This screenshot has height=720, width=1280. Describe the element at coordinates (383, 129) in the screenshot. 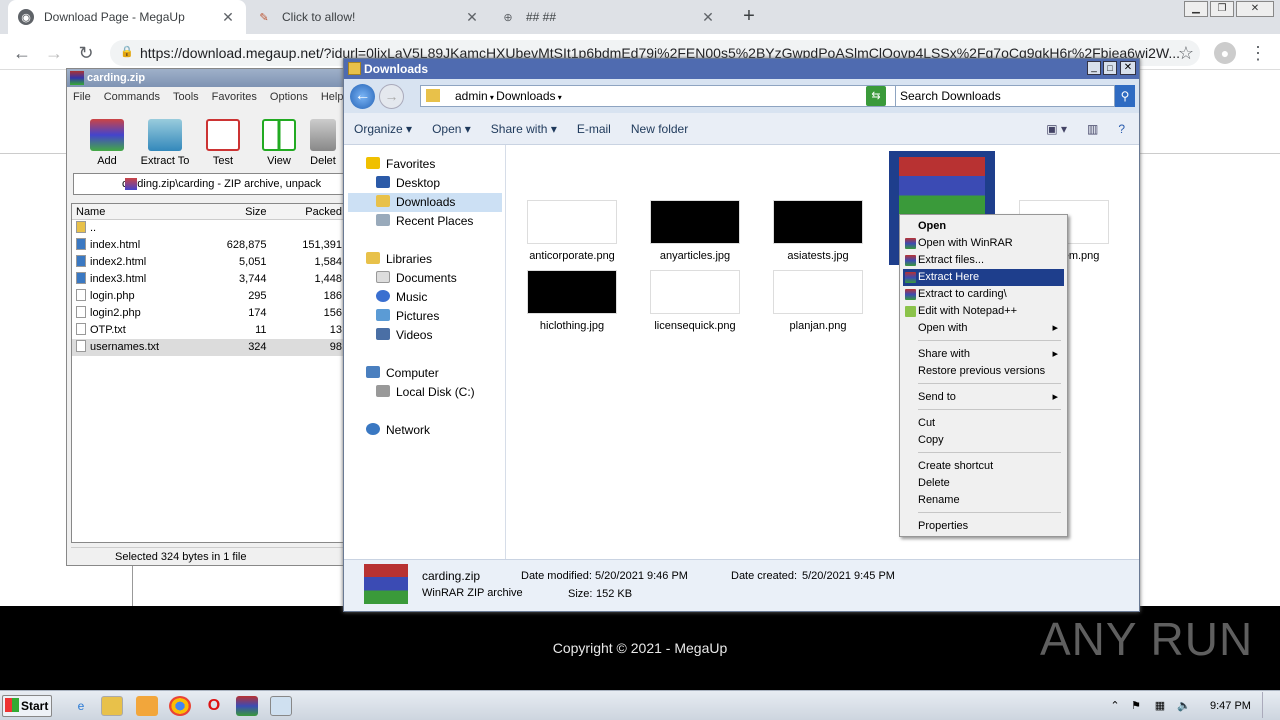

I see `organize-menu: Organize ▾` at that location.